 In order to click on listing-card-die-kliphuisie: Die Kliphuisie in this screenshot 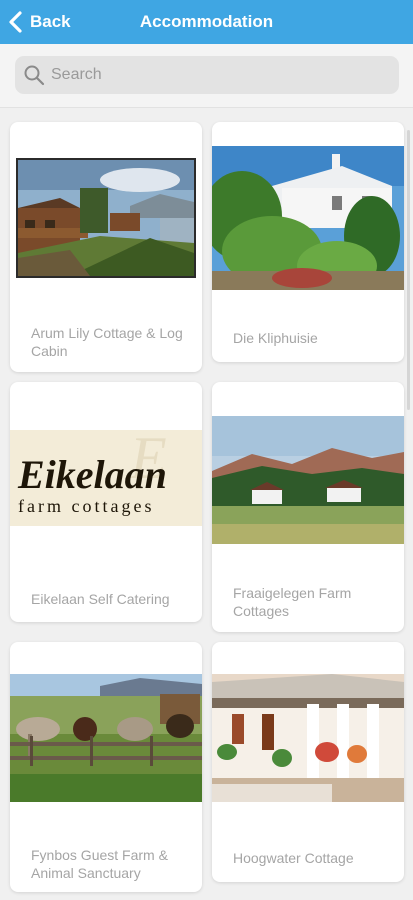, I will do `click(308, 242)`.